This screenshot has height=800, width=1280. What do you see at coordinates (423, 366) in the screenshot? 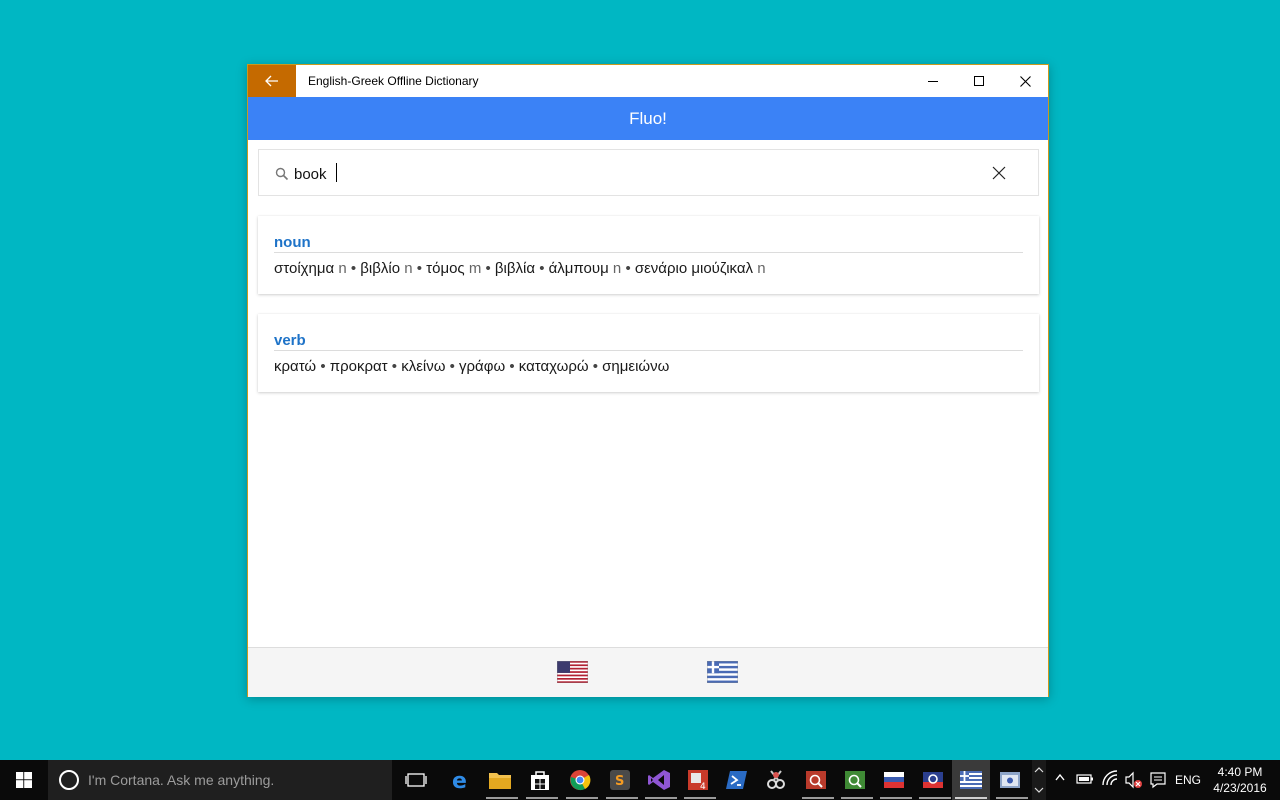
I see `translation-term: κλείνω` at bounding box center [423, 366].